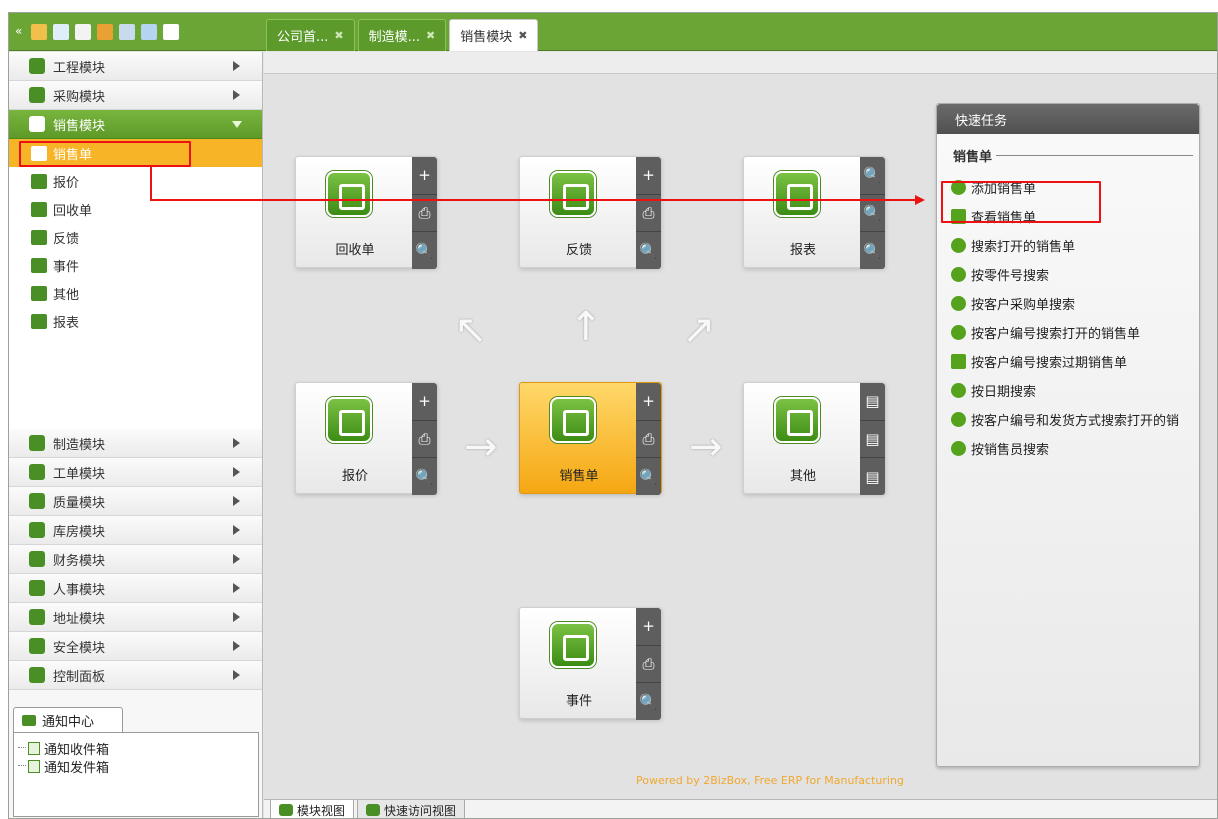  What do you see at coordinates (135, 443) in the screenshot?
I see `sidebar-module-manufacturing: 制造模块` at bounding box center [135, 443].